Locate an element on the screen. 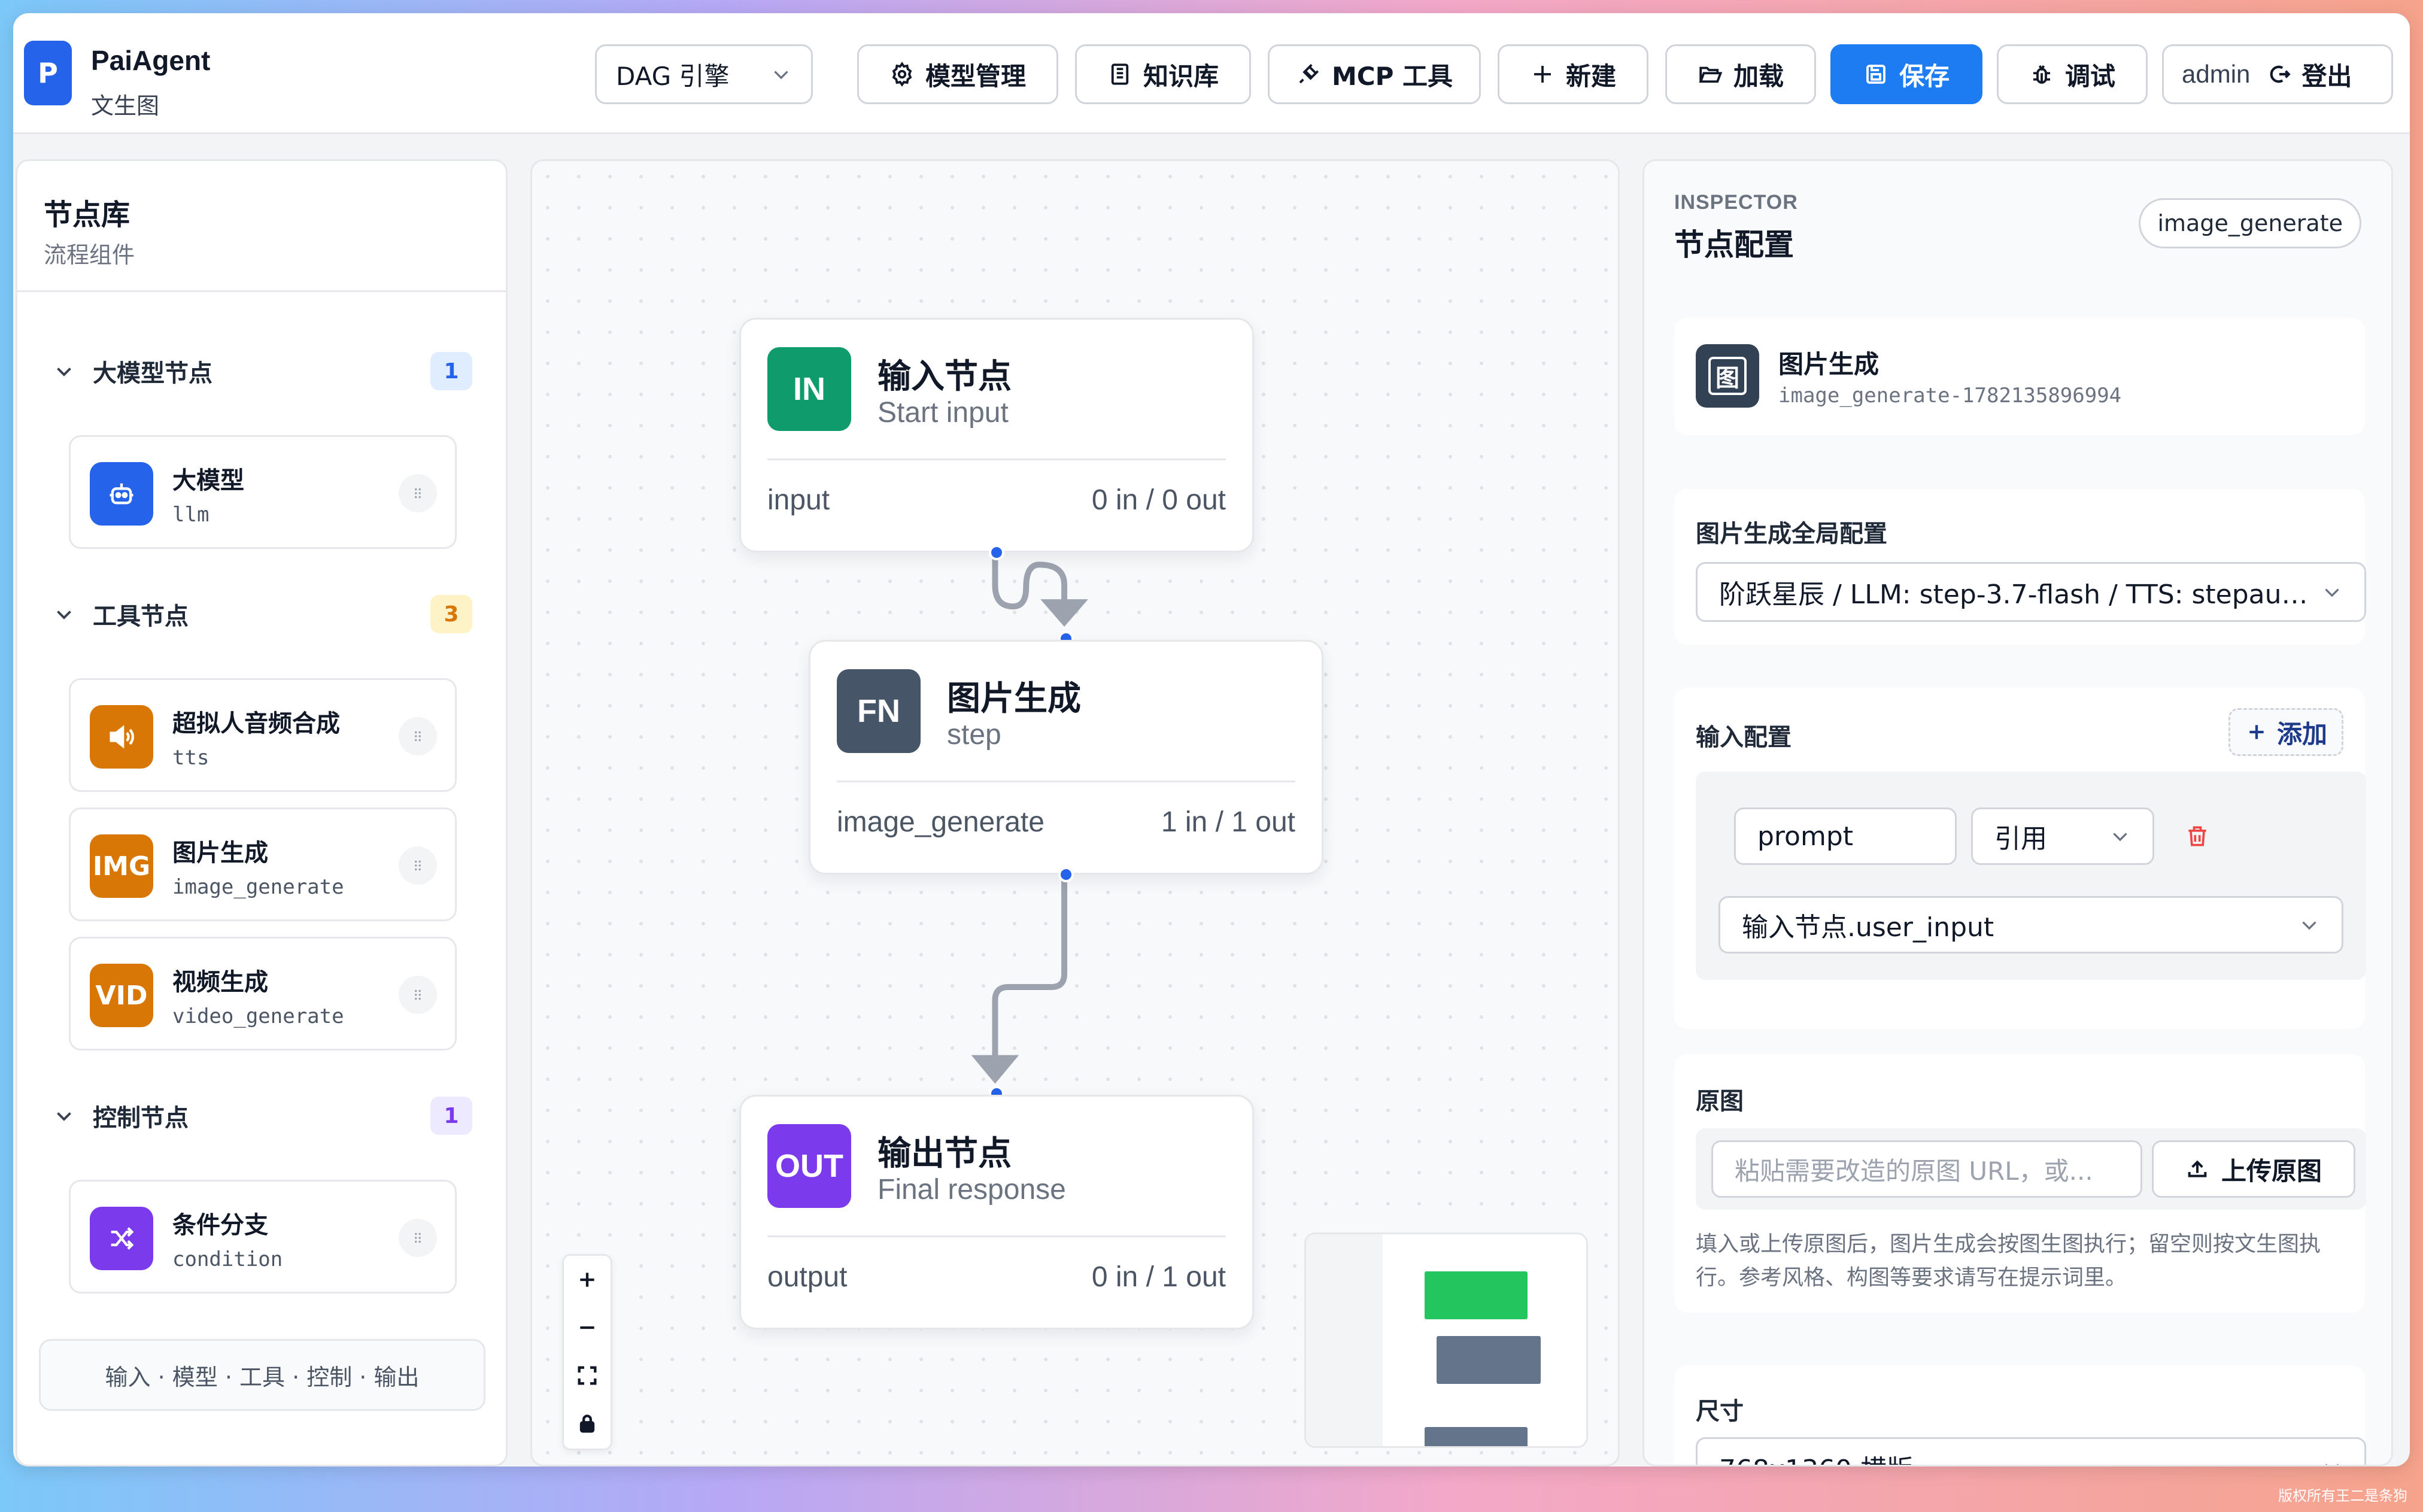 The height and width of the screenshot is (1512, 2423). upload-image-button: 上传原图 is located at coordinates (2253, 1169).